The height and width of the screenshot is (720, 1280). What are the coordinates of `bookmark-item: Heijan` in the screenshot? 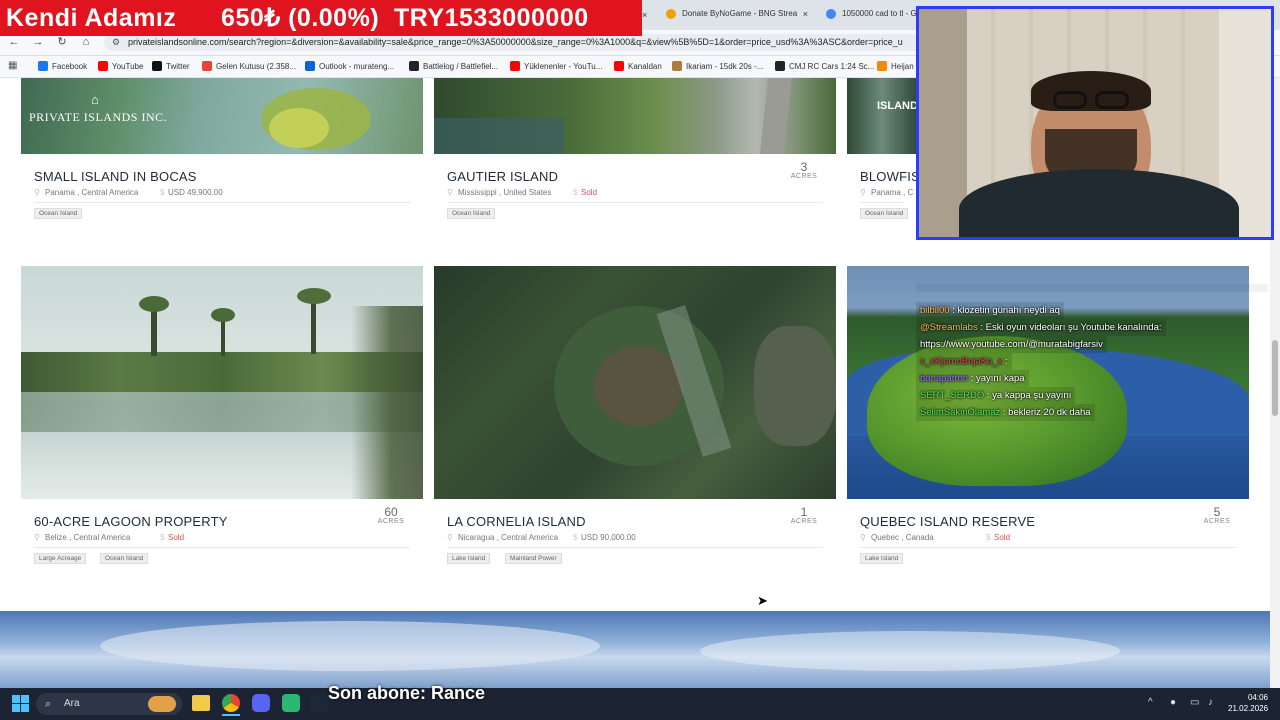 It's located at (895, 66).